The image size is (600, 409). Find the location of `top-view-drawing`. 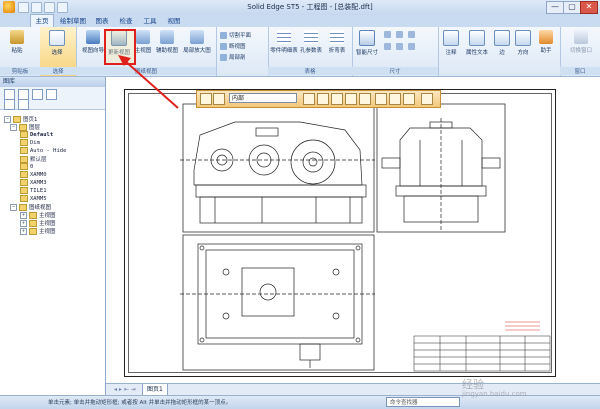

top-view-drawing is located at coordinates (277, 305).